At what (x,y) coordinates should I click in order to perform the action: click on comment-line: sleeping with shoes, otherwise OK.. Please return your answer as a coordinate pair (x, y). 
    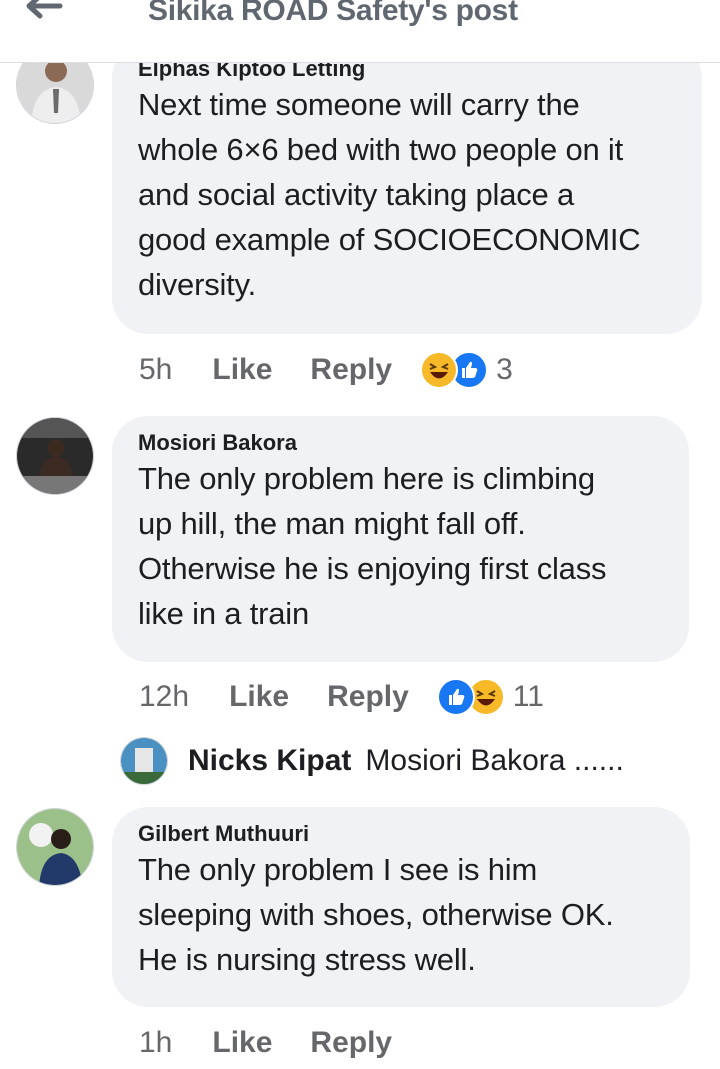
    Looking at the image, I should click on (376, 914).